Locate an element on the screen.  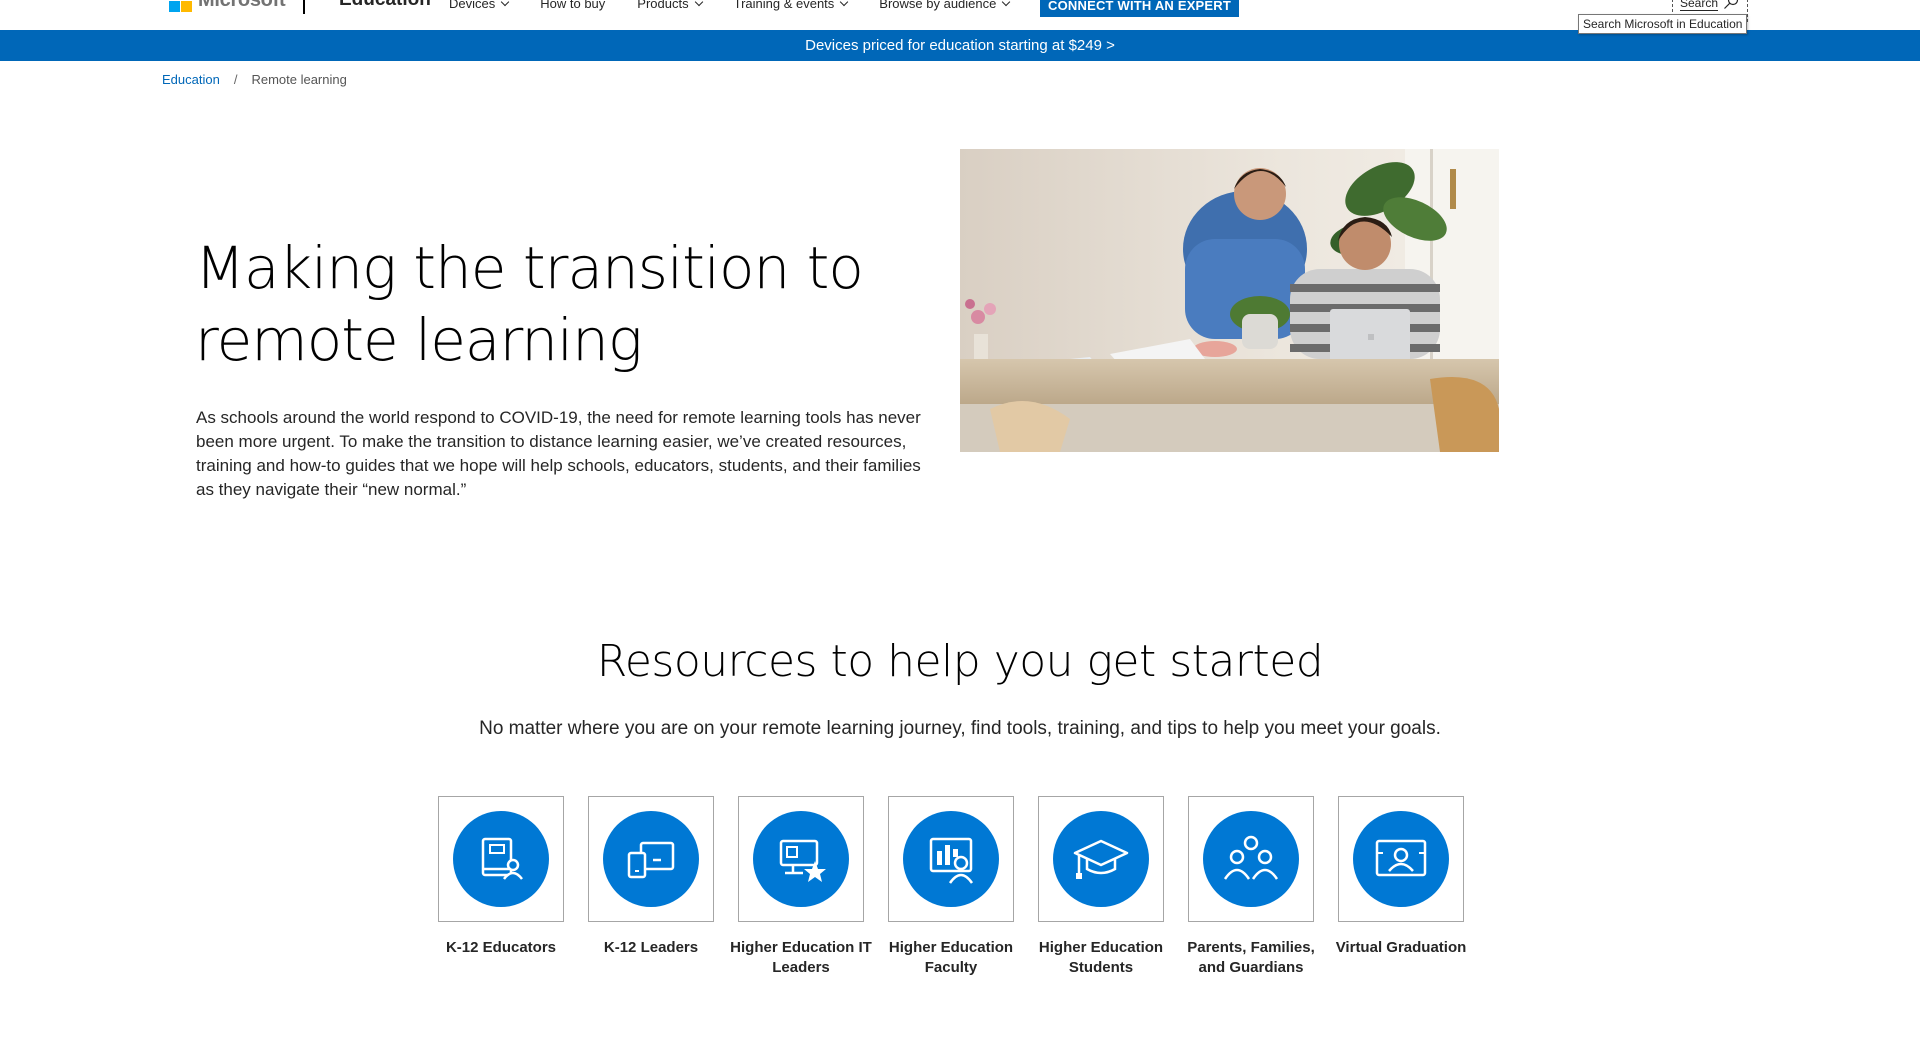
microsoft-logo: Microsoft is located at coordinates (227, 6).